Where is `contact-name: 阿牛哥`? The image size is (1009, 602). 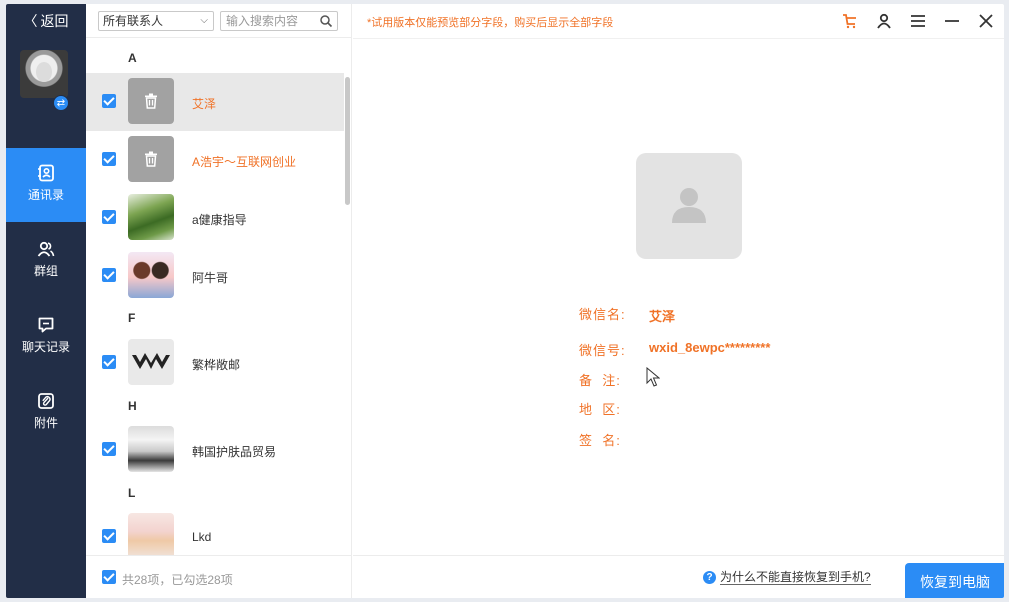
contact-name: 阿牛哥 is located at coordinates (210, 278).